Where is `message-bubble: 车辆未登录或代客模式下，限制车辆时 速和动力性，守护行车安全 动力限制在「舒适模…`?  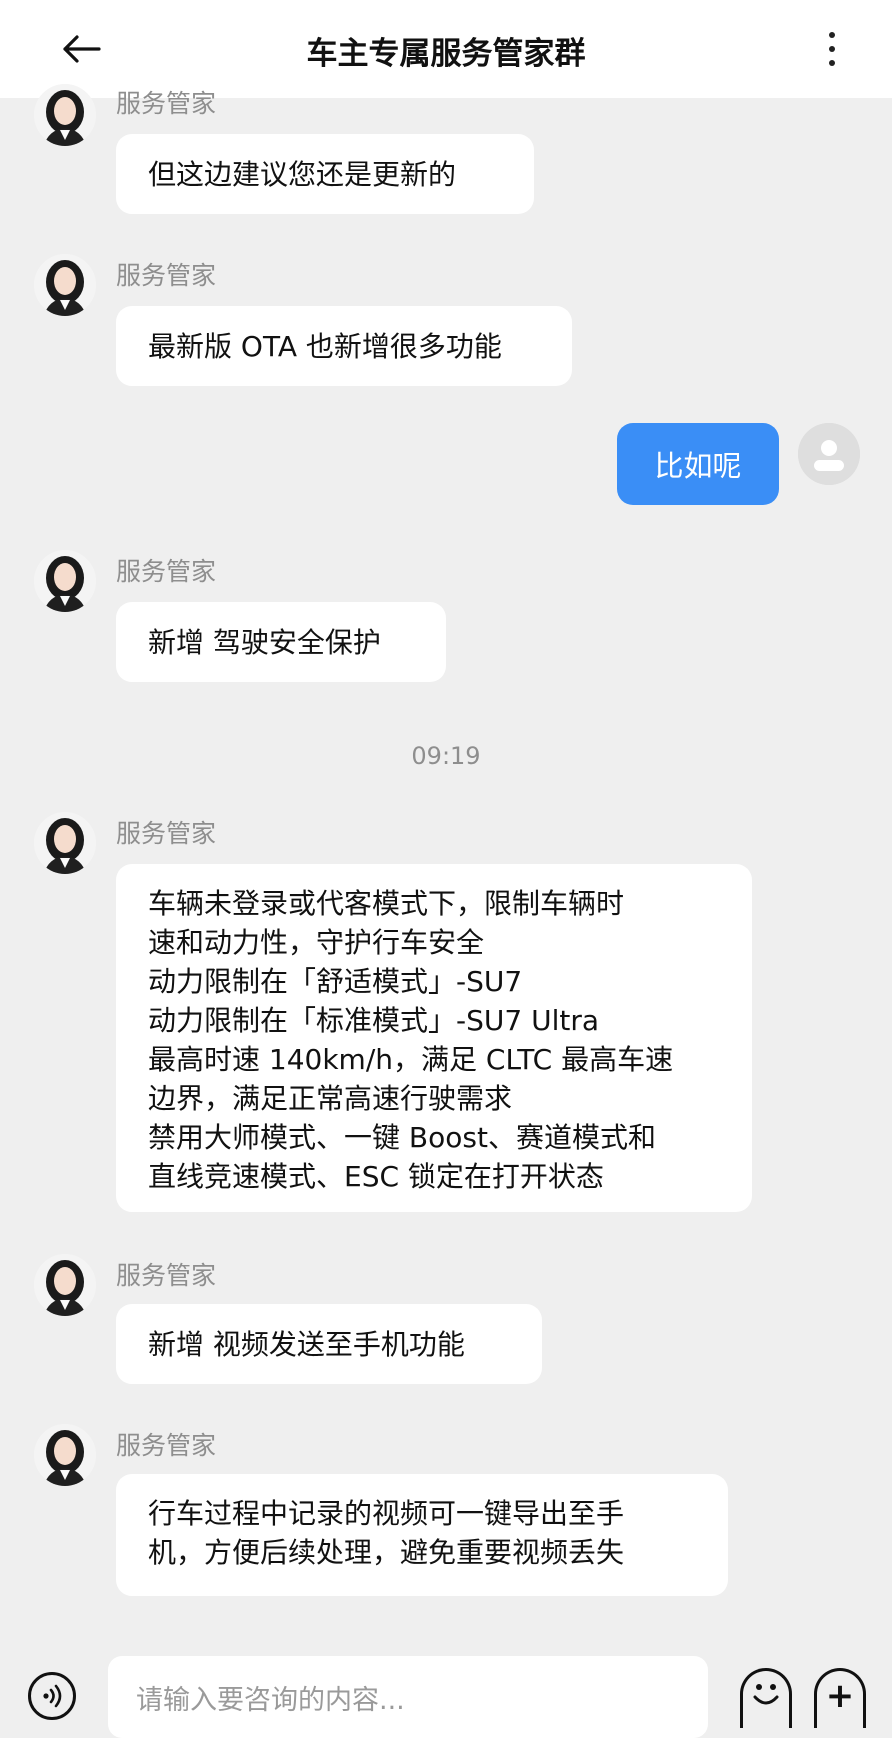
message-bubble: 车辆未登录或代客模式下，限制车辆时 速和动力性，守护行车安全 动力限制在「舒适模… is located at coordinates (434, 1038).